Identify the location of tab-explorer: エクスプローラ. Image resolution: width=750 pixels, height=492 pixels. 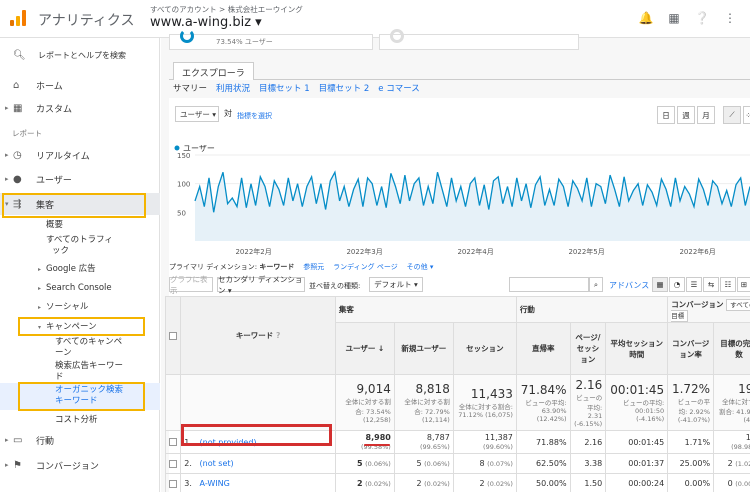
(213, 71).